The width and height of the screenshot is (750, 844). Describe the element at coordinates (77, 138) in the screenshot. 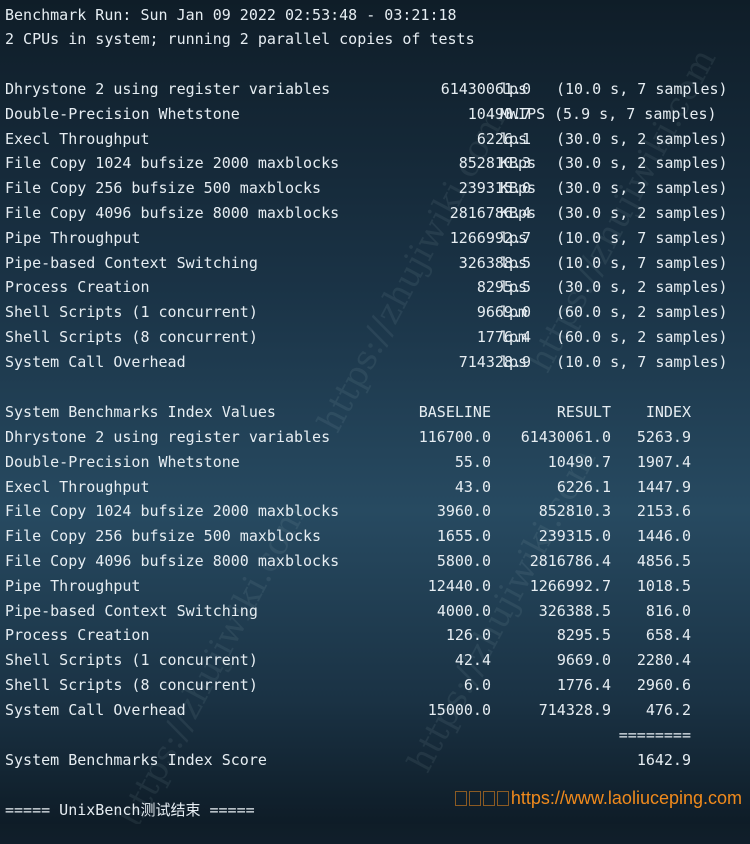

I see `test-name: Execl Throughput` at that location.